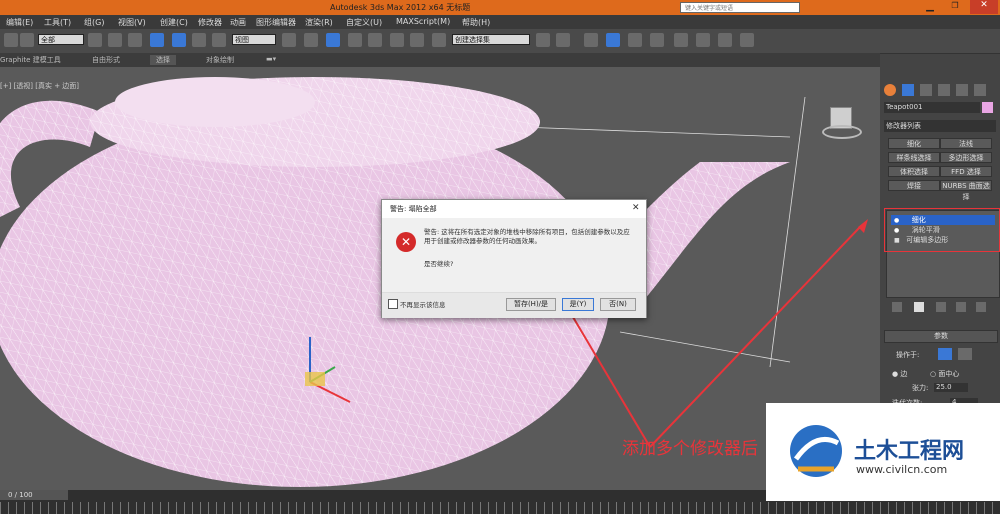 Image resolution: width=1000 pixels, height=514 pixels. Describe the element at coordinates (980, 90) in the screenshot. I see `utilities-tab-icon` at that location.